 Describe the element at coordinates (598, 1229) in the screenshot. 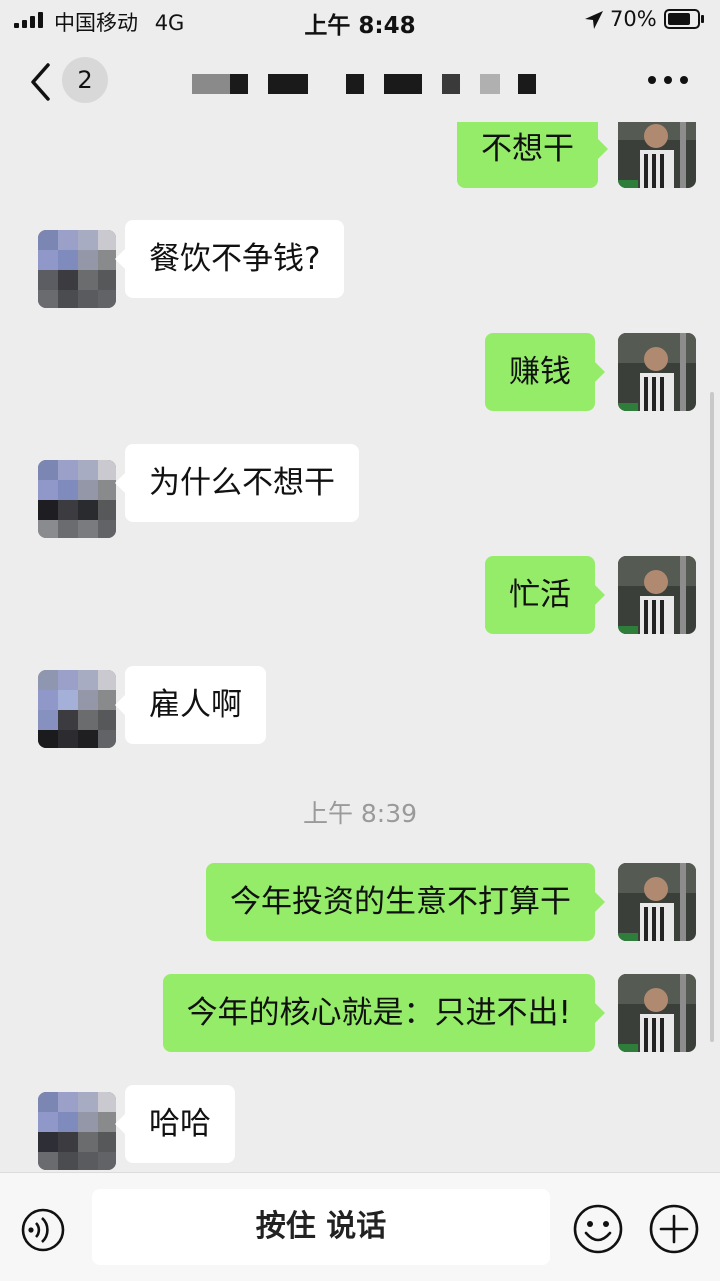

I see `emoji-icon` at that location.